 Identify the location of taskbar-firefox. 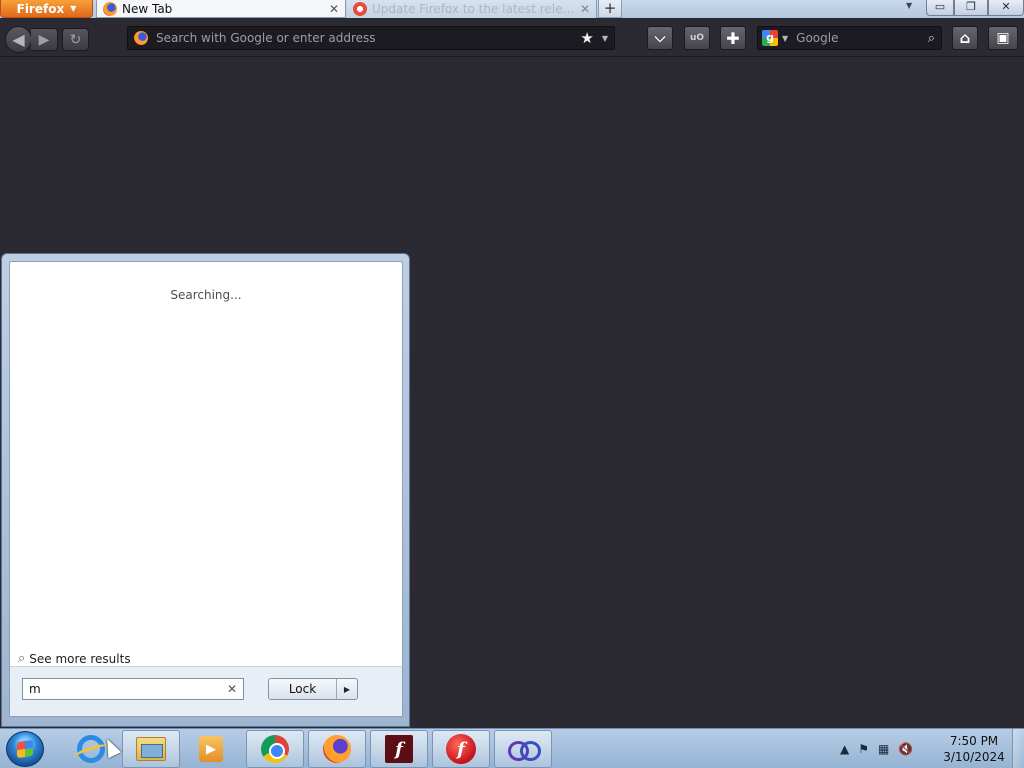
(337, 749).